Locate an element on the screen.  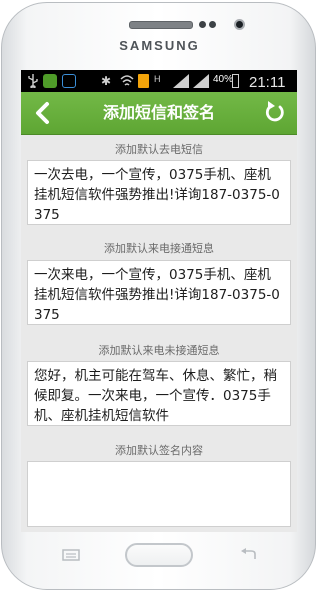
document-notification-icon is located at coordinates (143, 81).